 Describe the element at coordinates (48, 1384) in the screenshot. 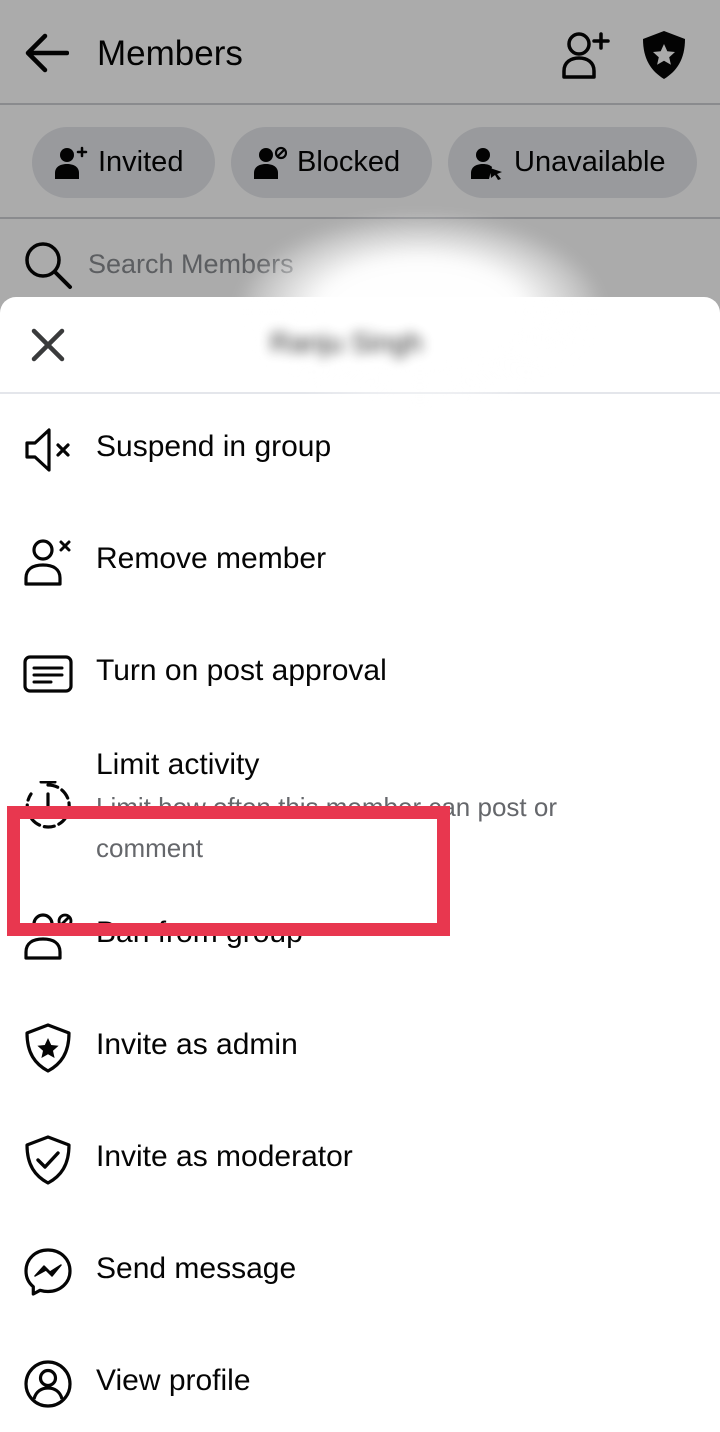

I see `profile-icon` at that location.